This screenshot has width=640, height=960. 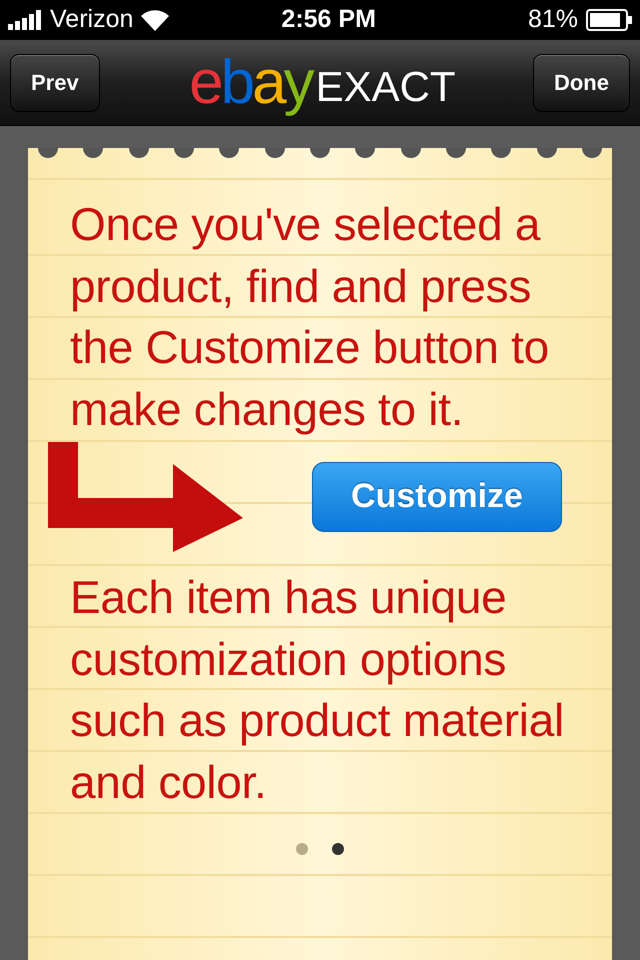 I want to click on logo-wordmark: ebay, so click(x=250, y=83).